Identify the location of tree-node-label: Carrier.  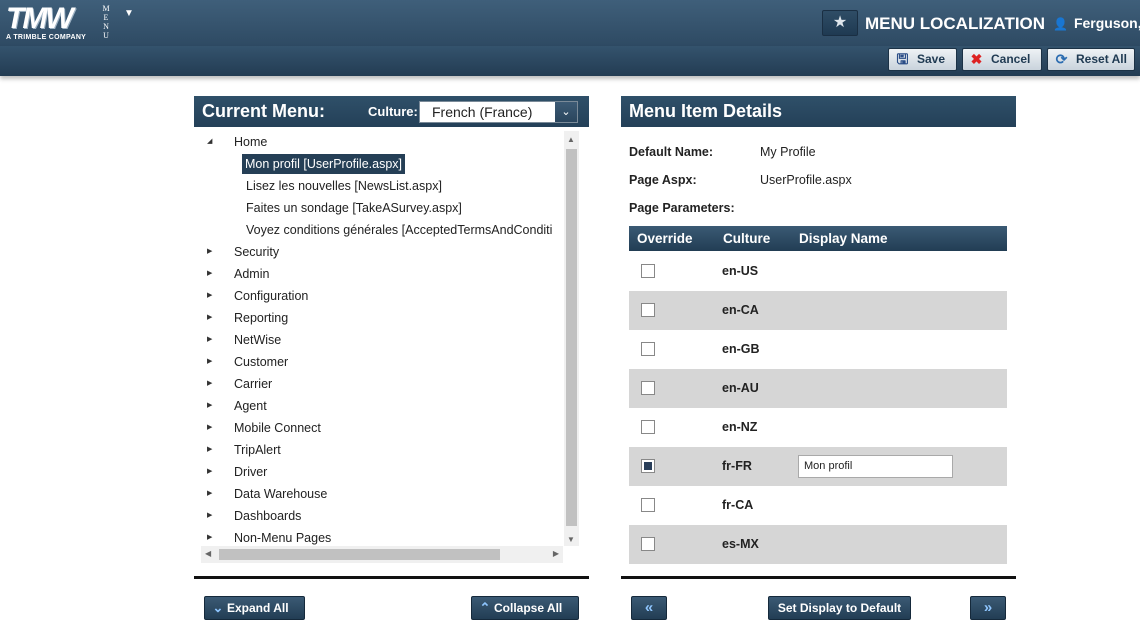
(253, 384).